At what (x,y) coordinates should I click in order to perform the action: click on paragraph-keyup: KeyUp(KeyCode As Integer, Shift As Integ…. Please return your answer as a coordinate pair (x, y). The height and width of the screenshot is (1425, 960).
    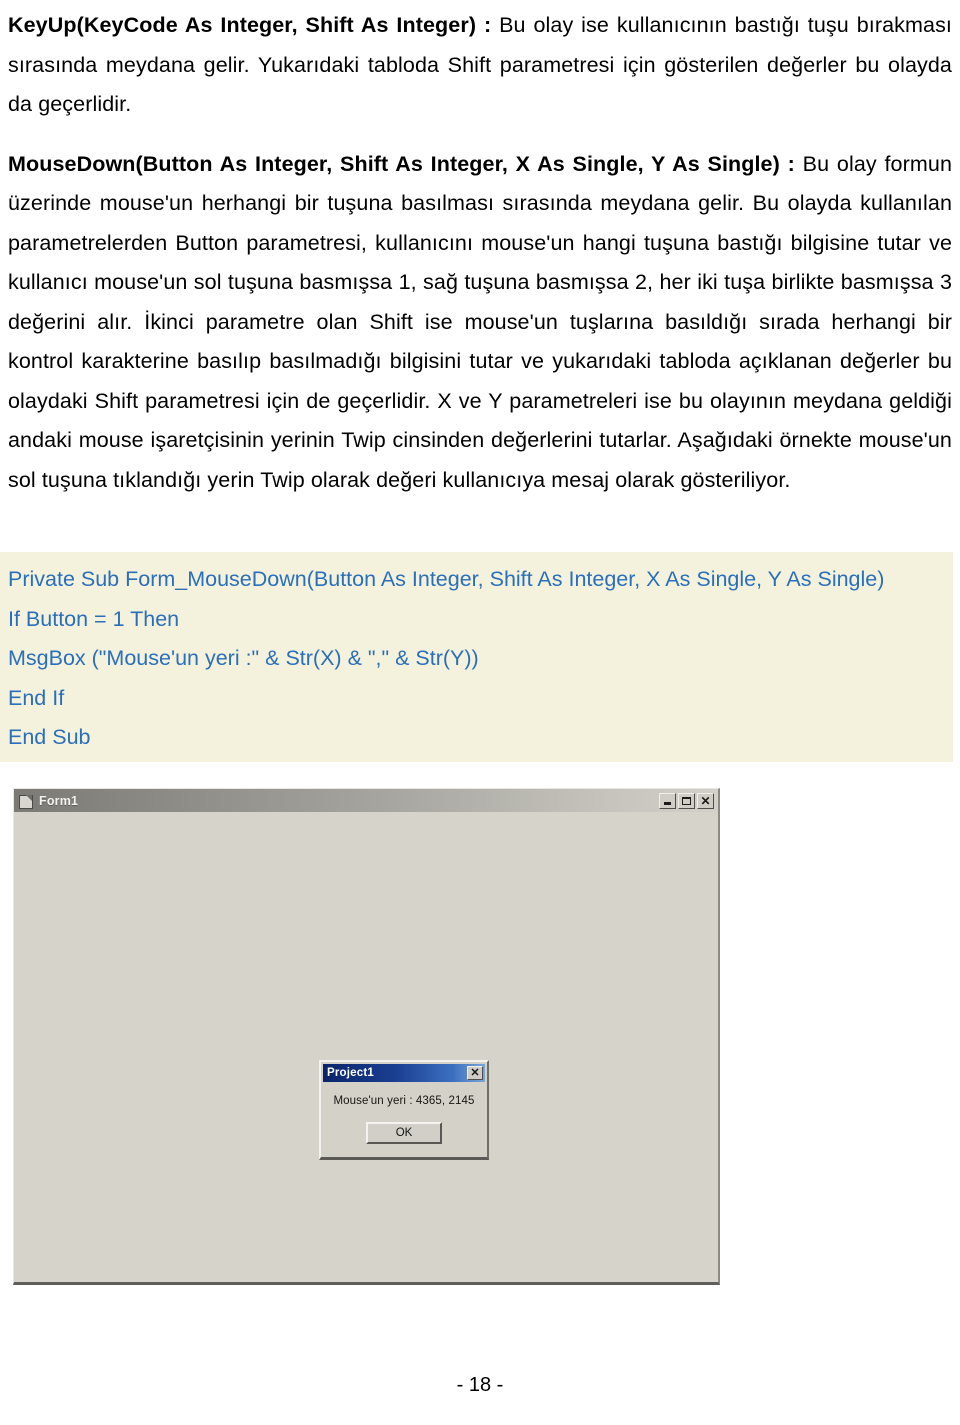
    Looking at the image, I should click on (480, 62).